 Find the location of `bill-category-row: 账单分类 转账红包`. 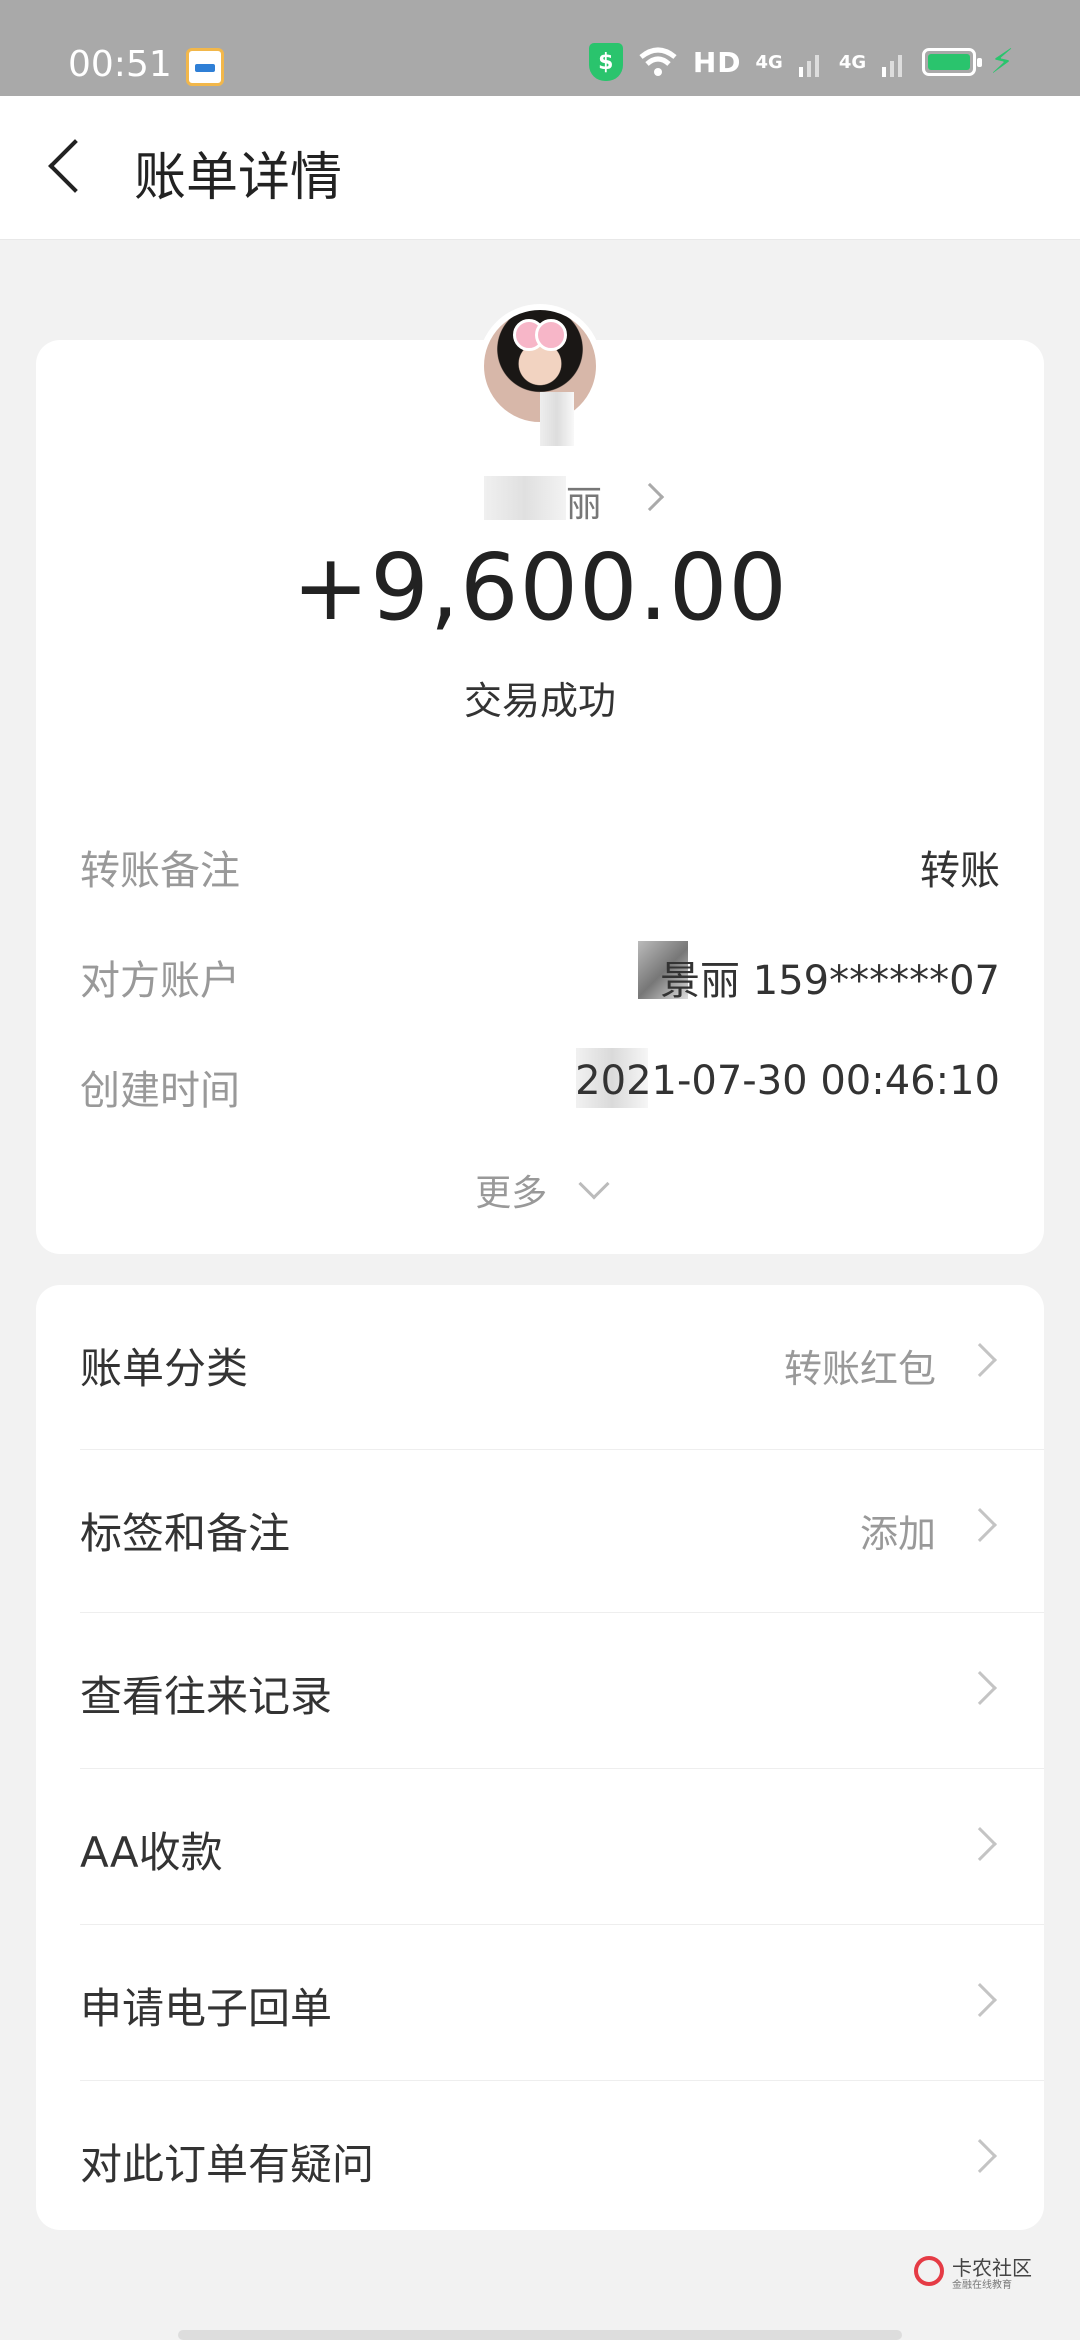

bill-category-row: 账单分类 转账红包 is located at coordinates (540, 1367).